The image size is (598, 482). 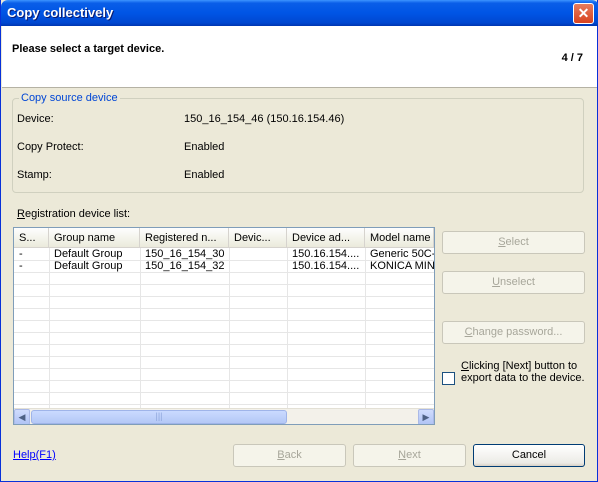 I want to click on copy-source-legend: Copy source device, so click(x=69, y=98).